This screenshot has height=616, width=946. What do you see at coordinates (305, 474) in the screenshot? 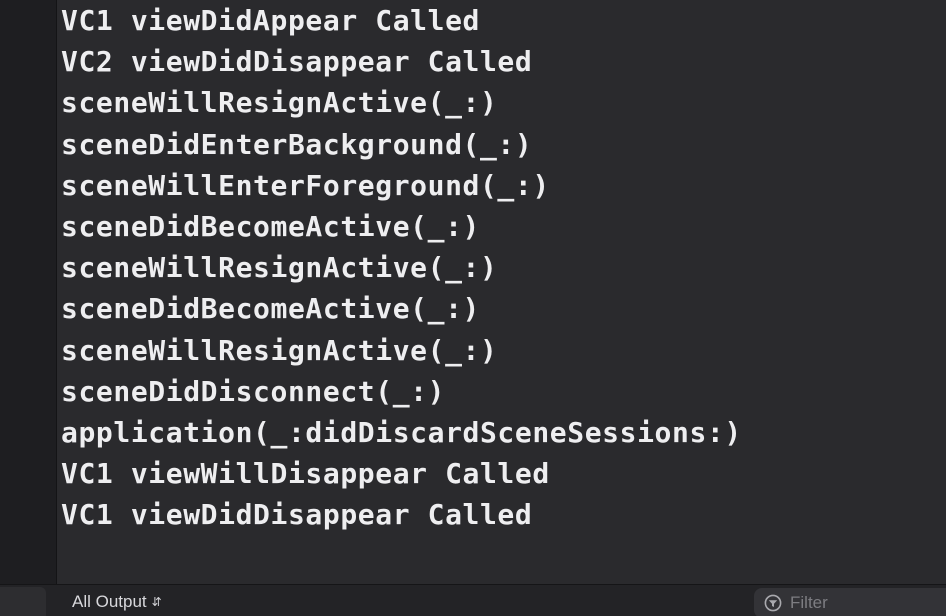
I see `console-line: VC1 viewWillDisappear Called` at bounding box center [305, 474].